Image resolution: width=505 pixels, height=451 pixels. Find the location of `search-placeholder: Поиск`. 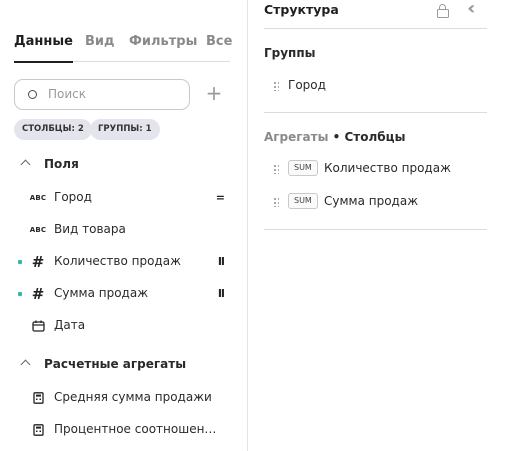

search-placeholder: Поиск is located at coordinates (67, 94).